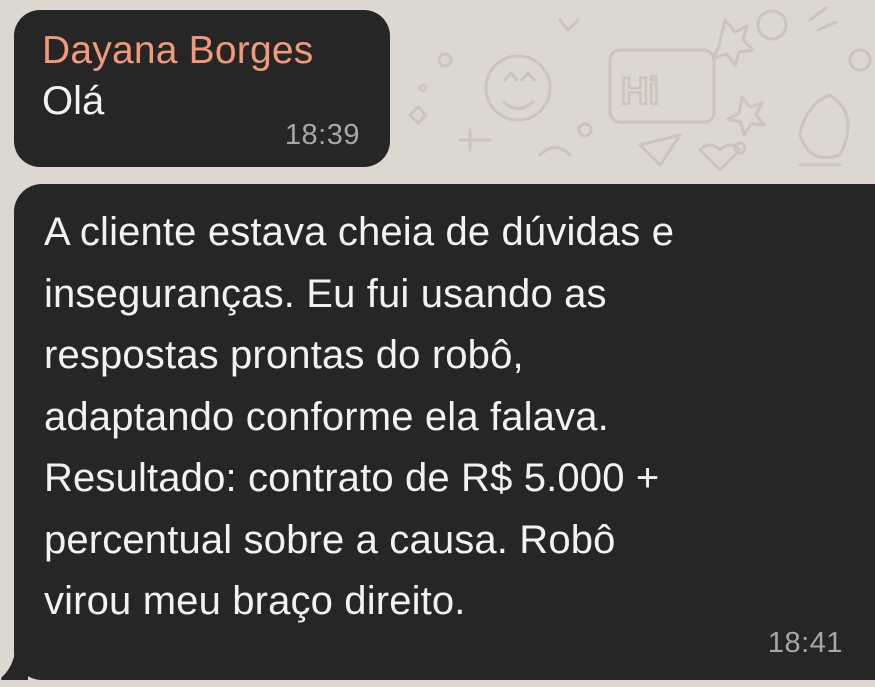 This screenshot has width=875, height=687. I want to click on zigzag-doodle-icon, so click(569, 25).